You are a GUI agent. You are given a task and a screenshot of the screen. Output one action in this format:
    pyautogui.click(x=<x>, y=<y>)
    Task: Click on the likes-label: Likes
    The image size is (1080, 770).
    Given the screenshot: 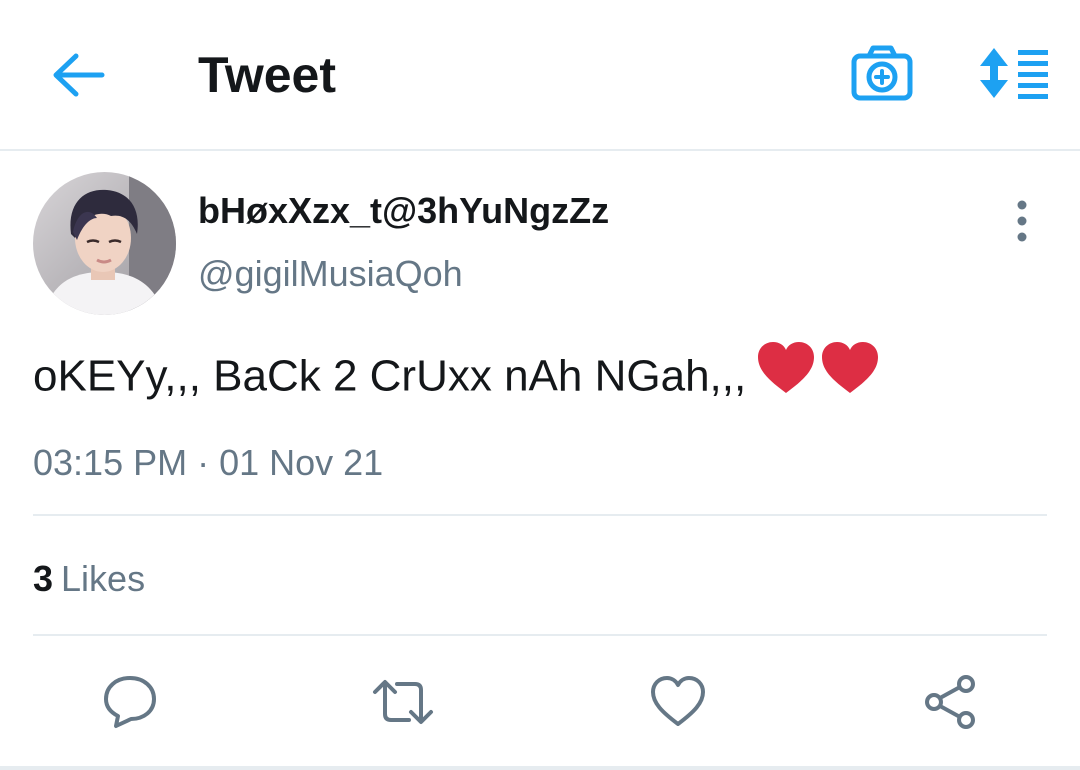 What is the action you would take?
    pyautogui.click(x=103, y=578)
    